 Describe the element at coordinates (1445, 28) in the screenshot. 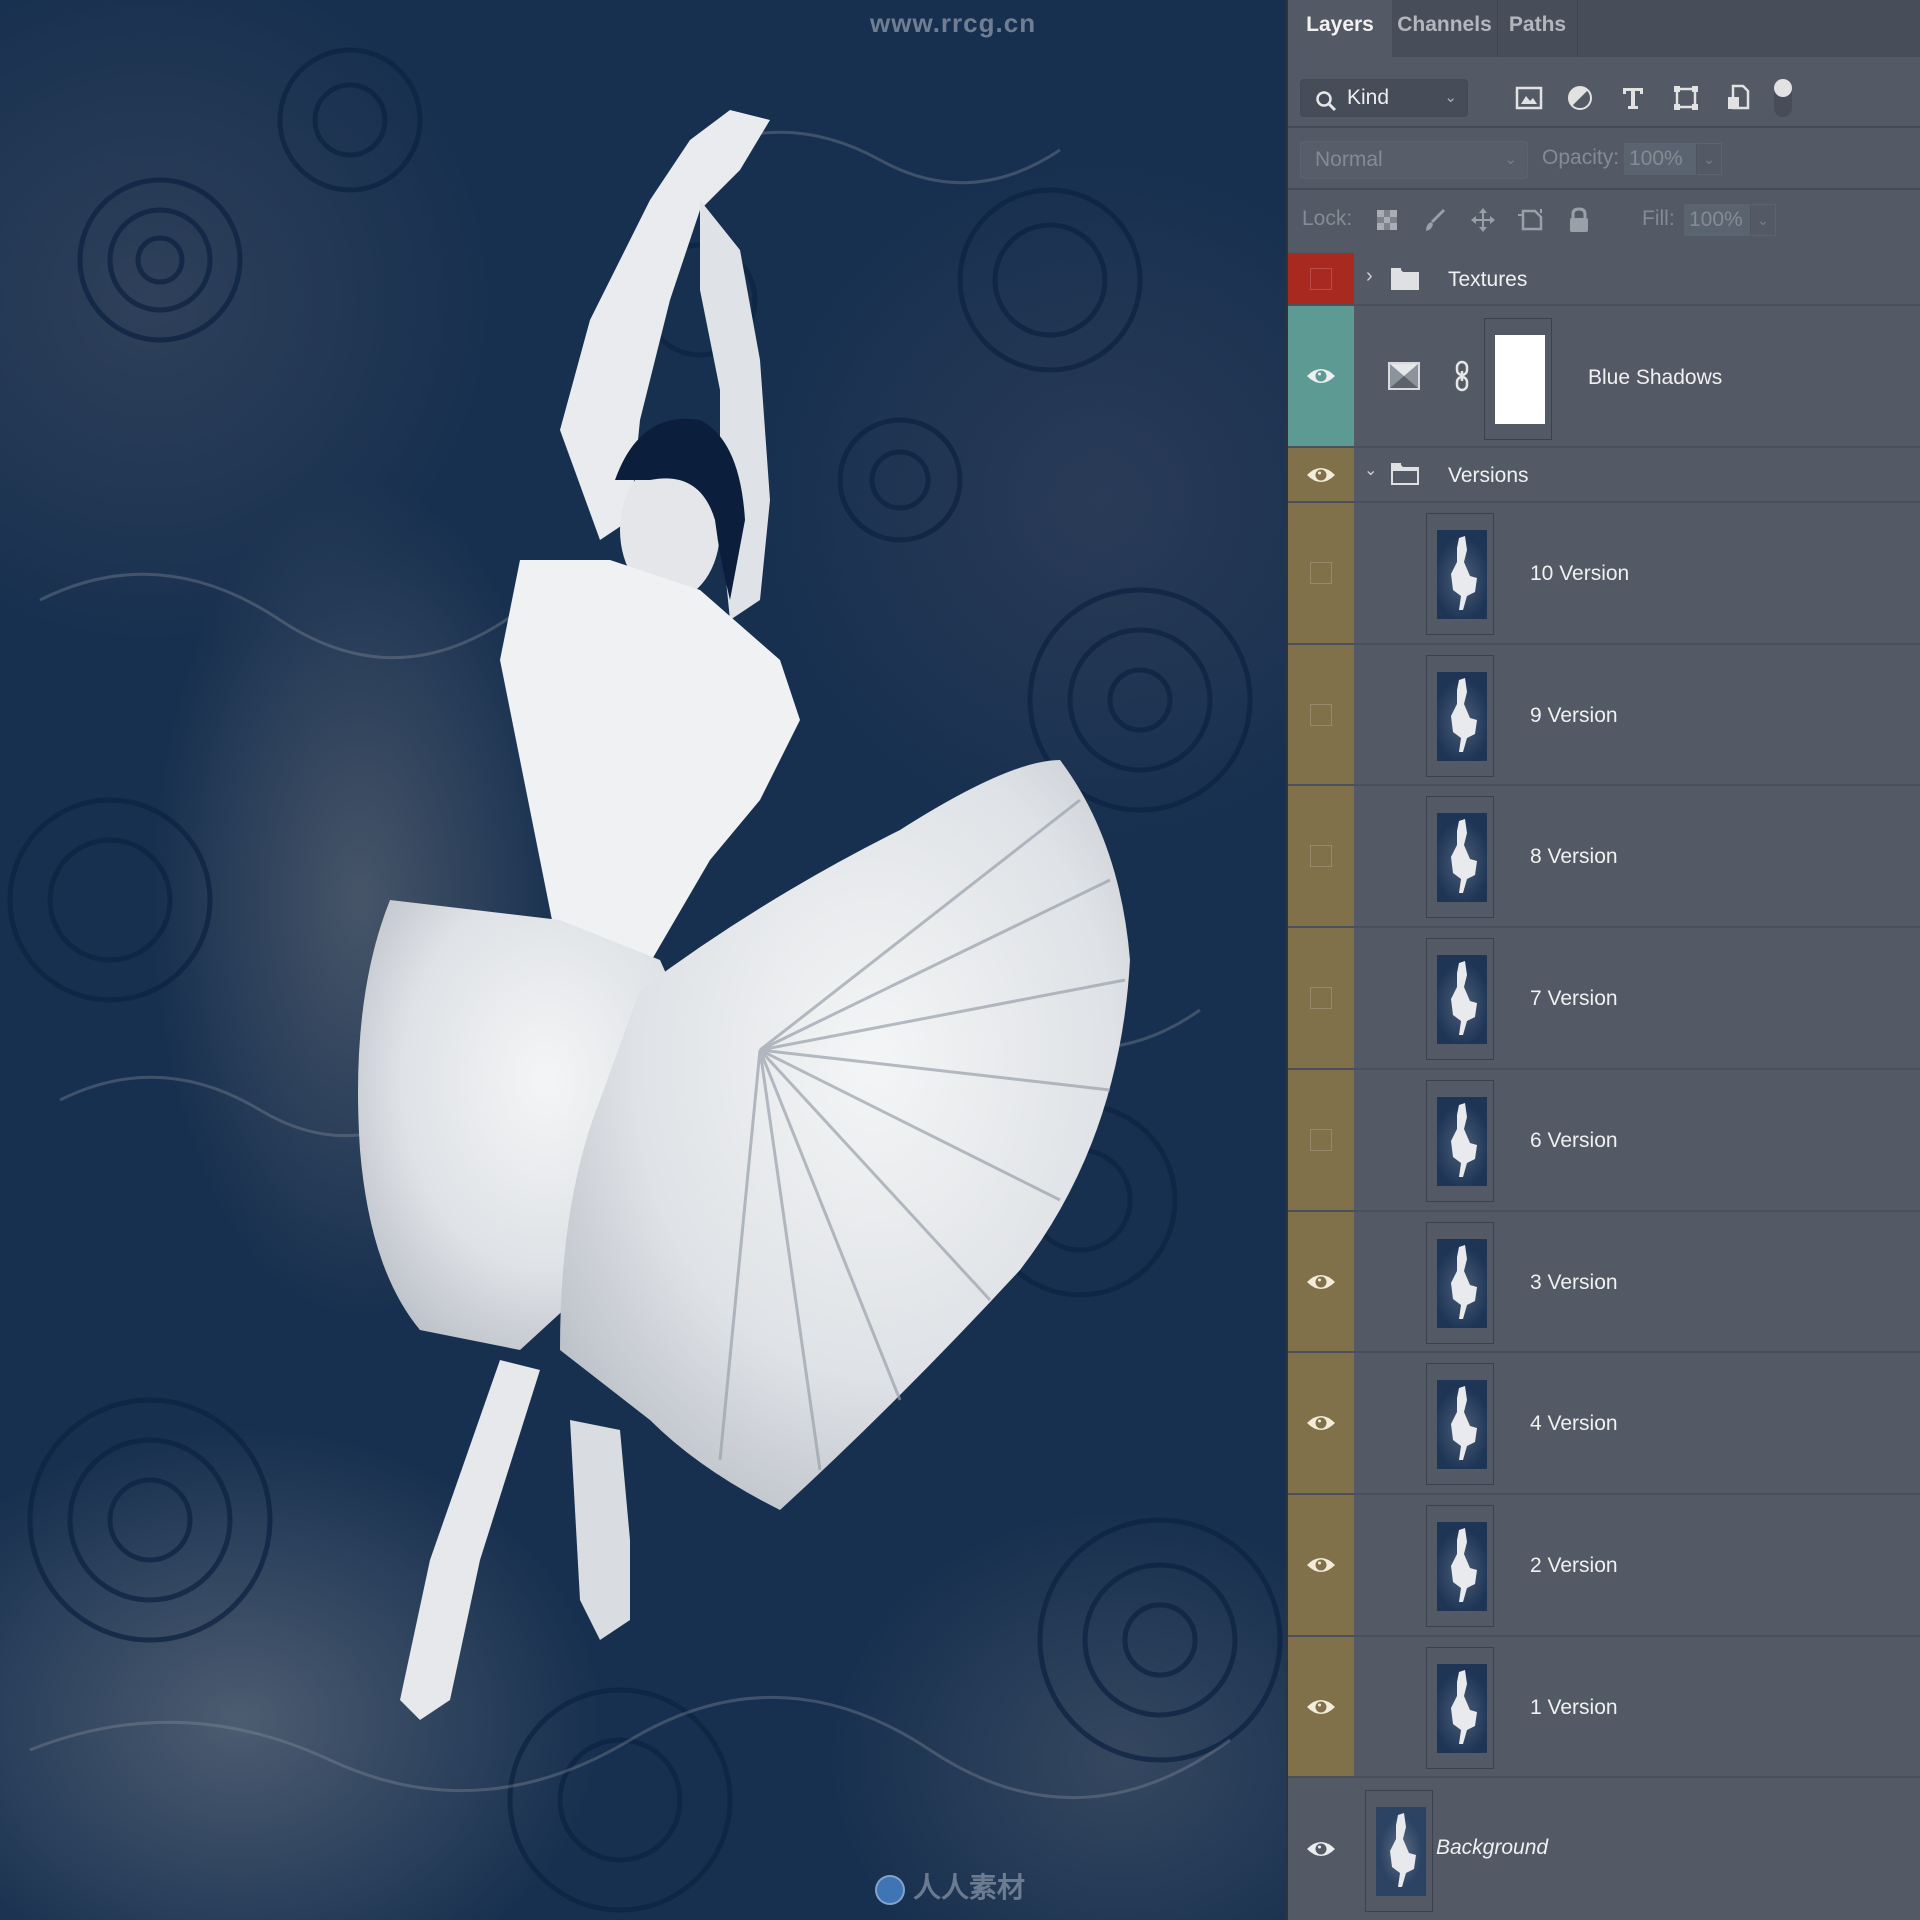

I see `tab-channels: Channels` at that location.